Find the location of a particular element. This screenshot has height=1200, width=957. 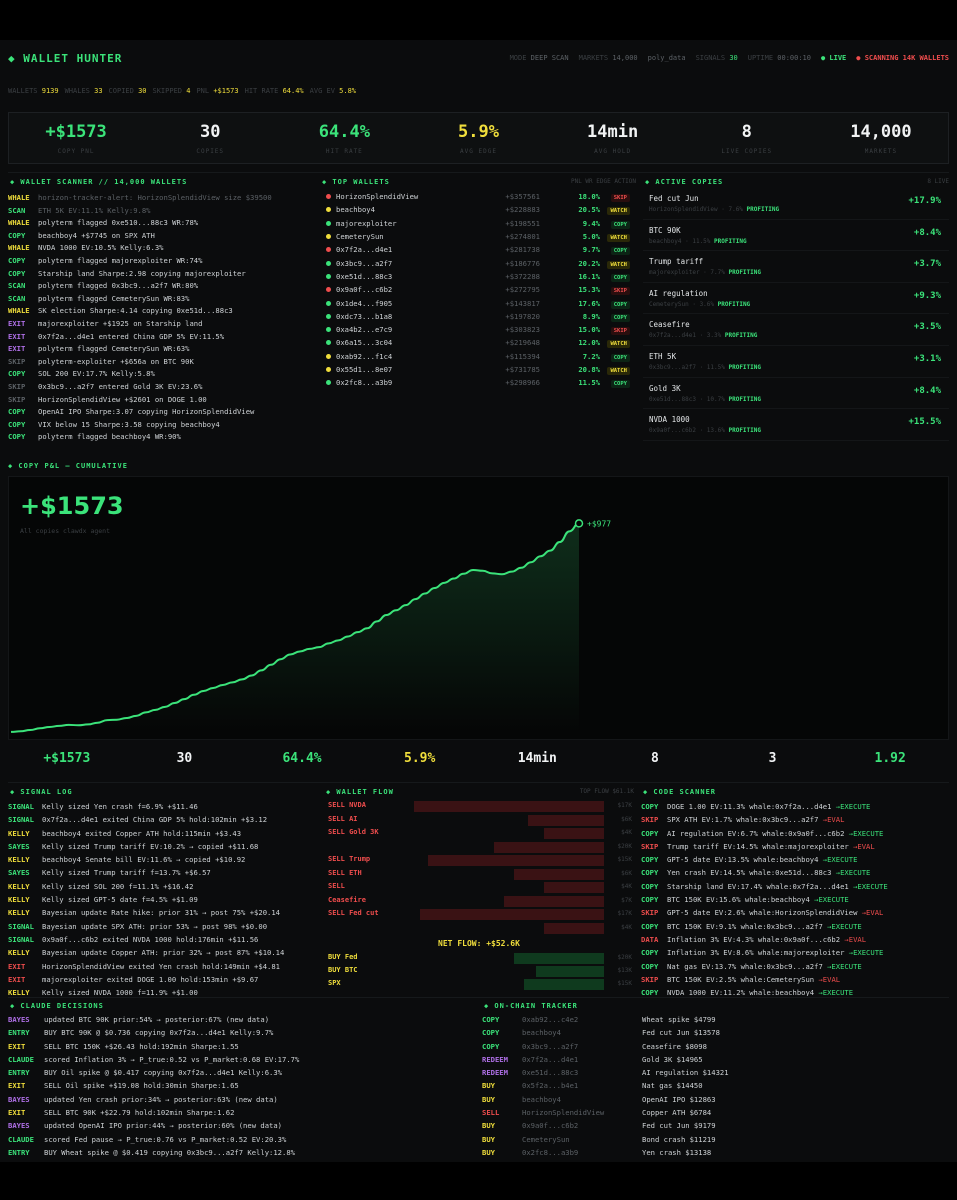

onchain-line: REDEEM 0x7f2a...d4e1 Gold 3K $14965 is located at coordinates (715, 1059).